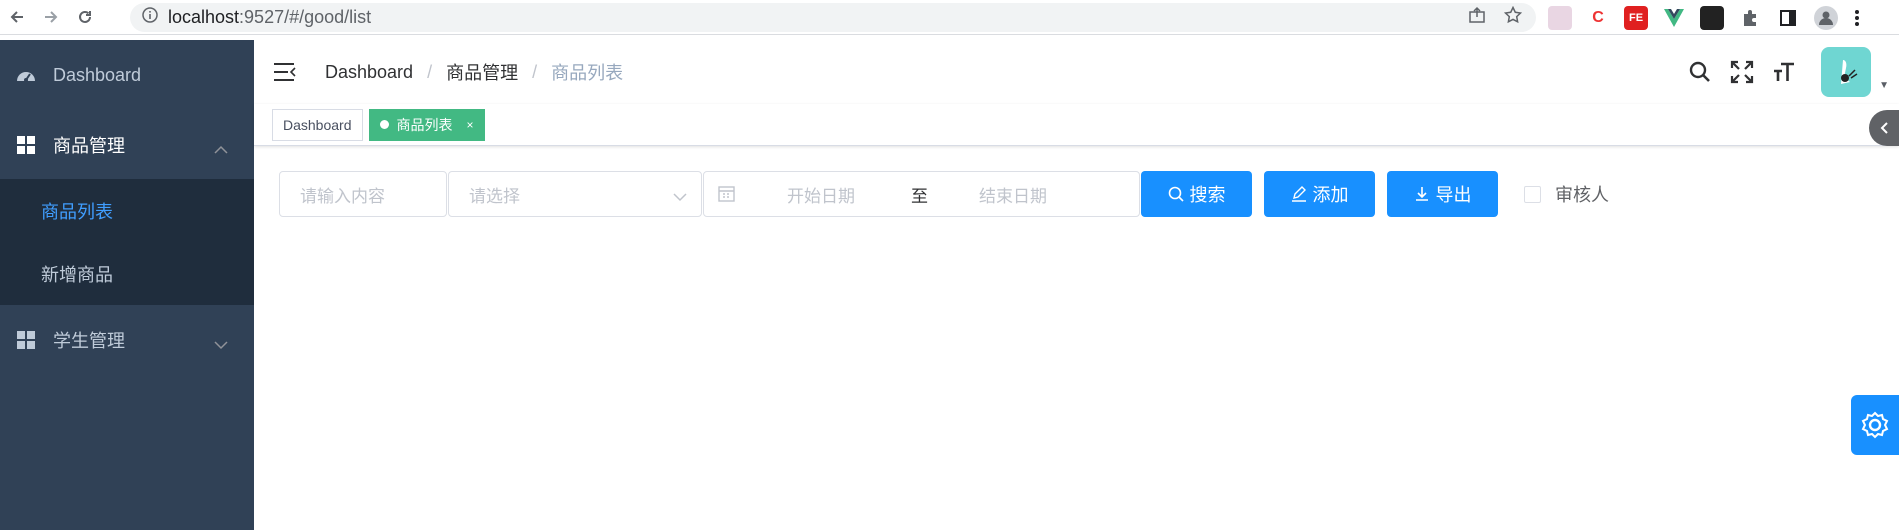 Image resolution: width=1899 pixels, height=530 pixels. Describe the element at coordinates (833, 17) in the screenshot. I see `address-bar: localhost:9527/#/good/list` at that location.